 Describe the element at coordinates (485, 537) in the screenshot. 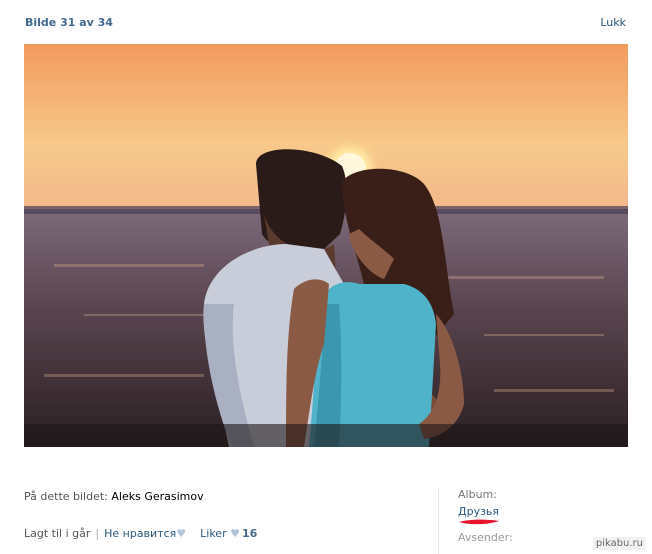

I see `sender-label: Avsender:` at that location.